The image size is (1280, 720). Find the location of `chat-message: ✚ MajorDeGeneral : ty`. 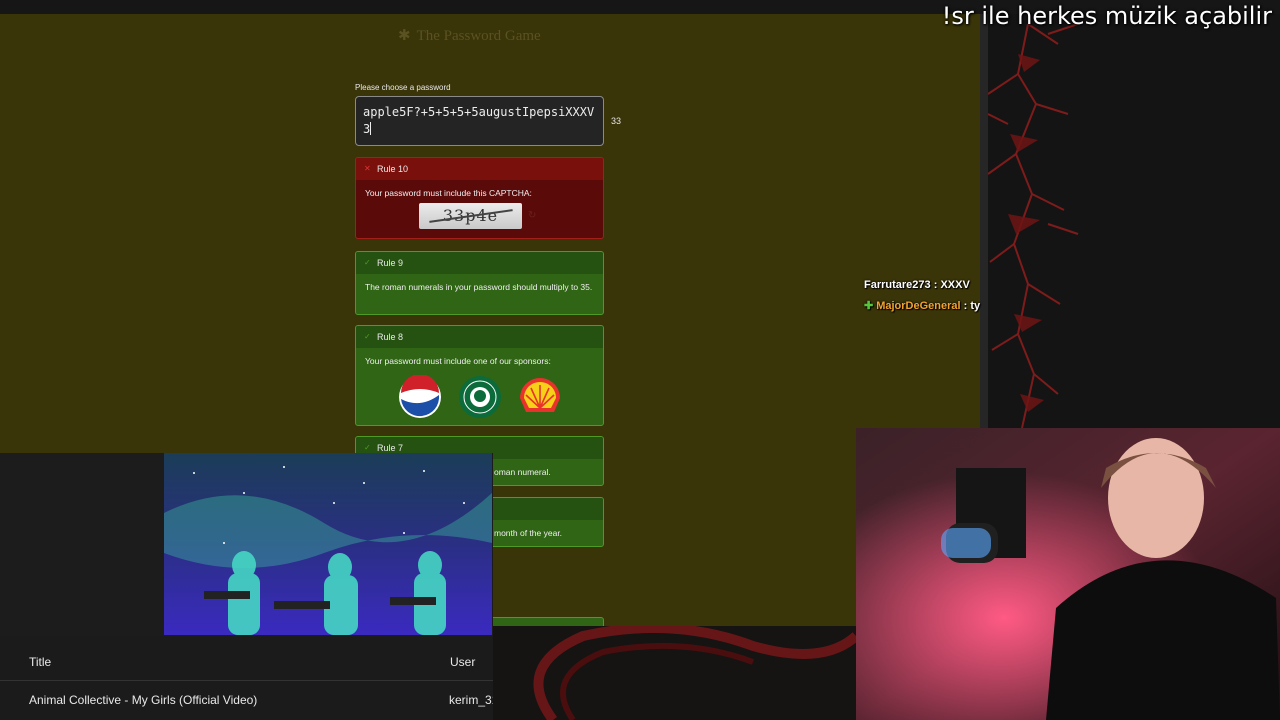

chat-message: ✚ MajorDeGeneral : ty is located at coordinates (922, 306).